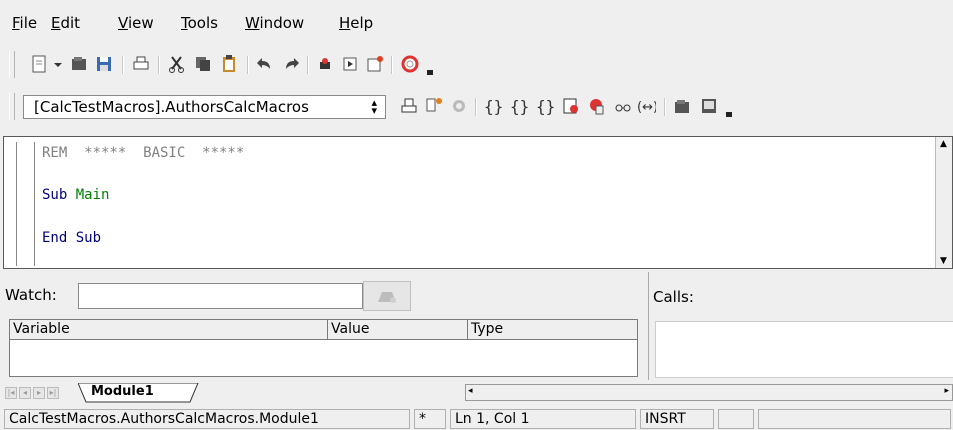 The height and width of the screenshot is (430, 953). Describe the element at coordinates (943, 202) in the screenshot. I see `editor-vertical-scrollbar: ▲ ▼` at that location.